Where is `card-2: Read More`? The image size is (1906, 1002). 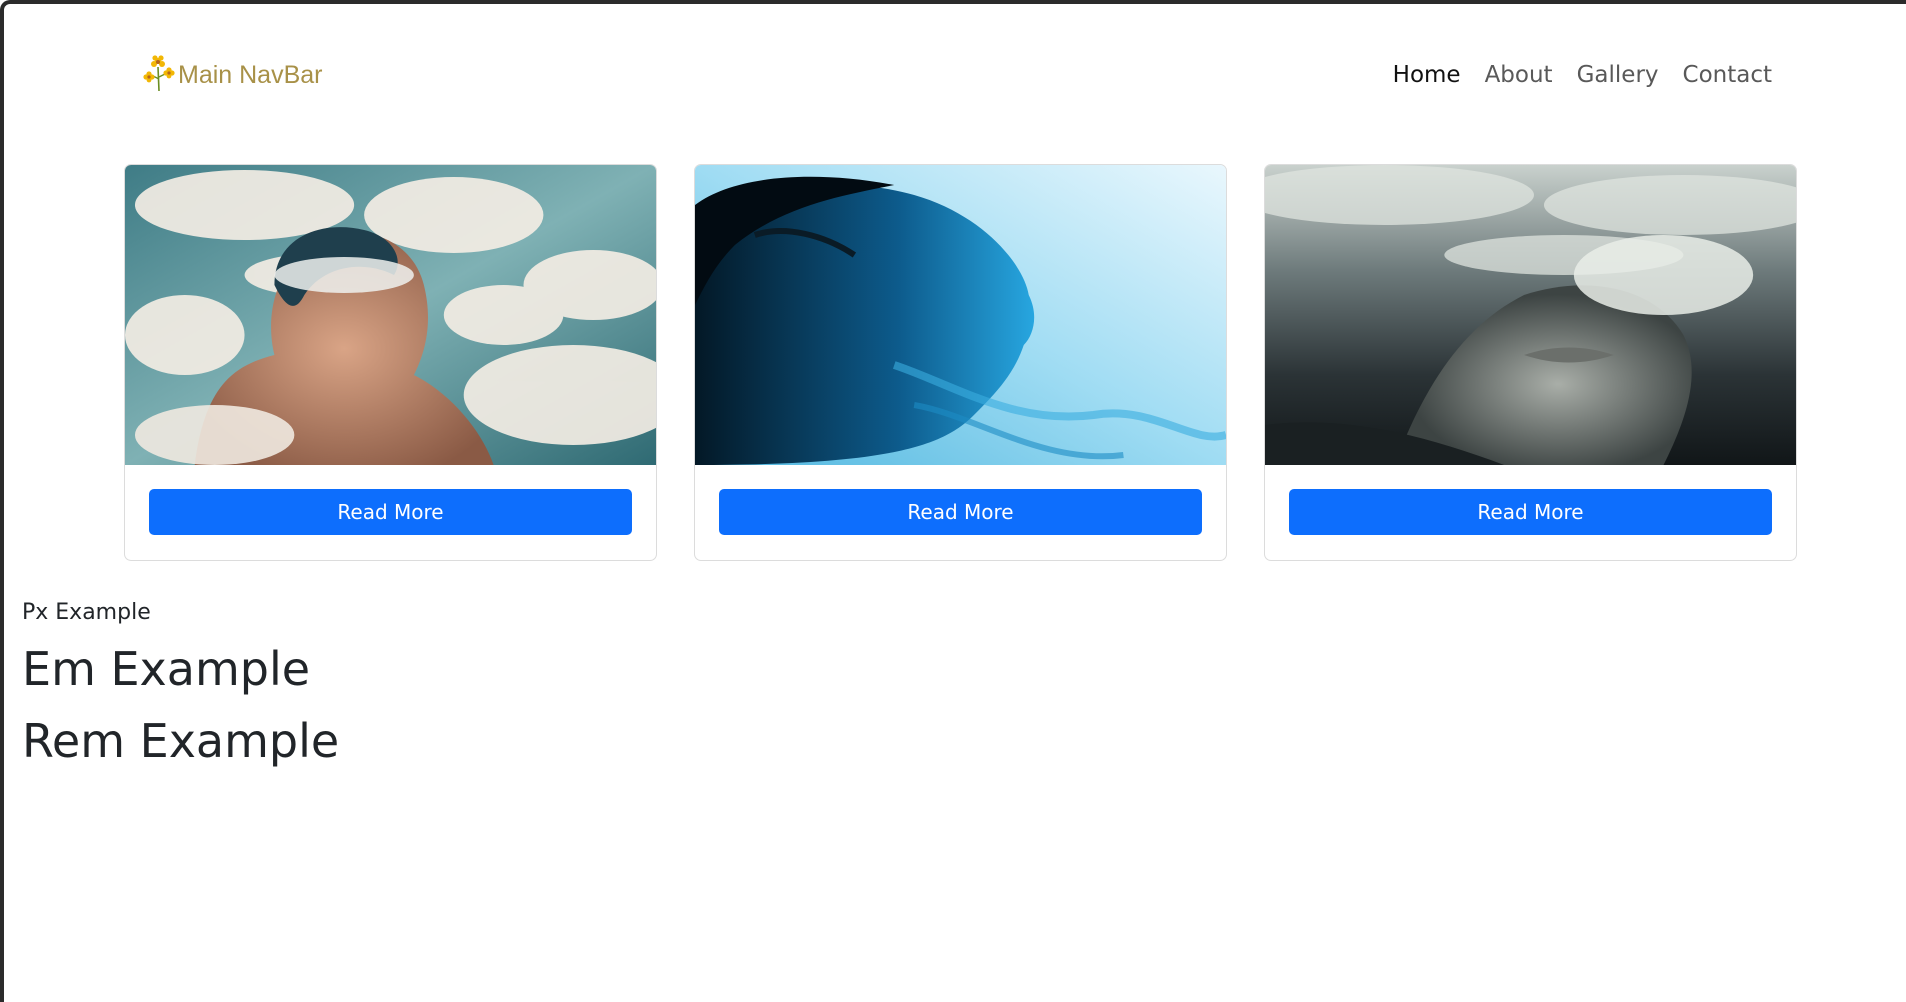
card-2: Read More is located at coordinates (960, 362).